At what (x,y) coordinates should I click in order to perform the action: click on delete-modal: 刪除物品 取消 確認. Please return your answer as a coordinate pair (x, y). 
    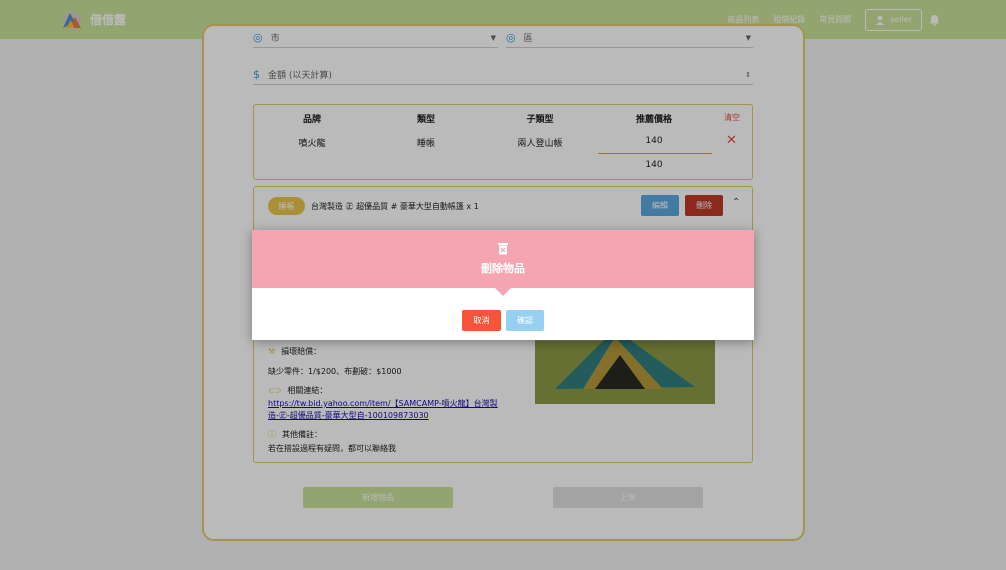
    Looking at the image, I should click on (503, 285).